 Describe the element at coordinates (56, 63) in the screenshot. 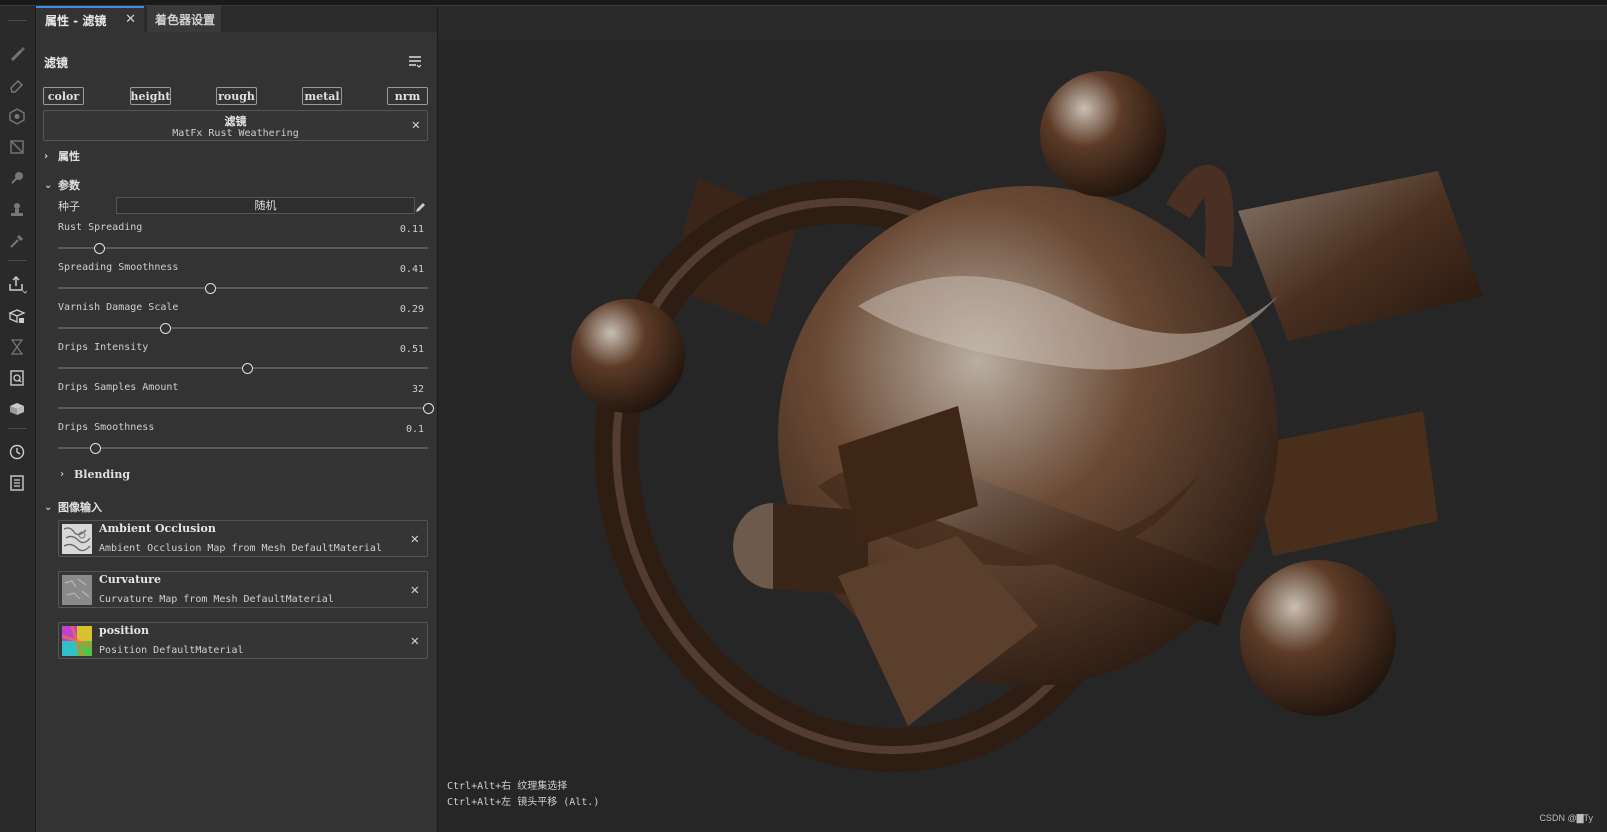

I see `panel-title: 滤镜` at that location.